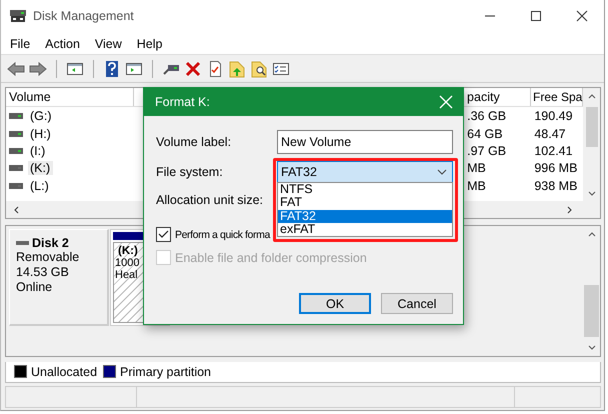  Describe the element at coordinates (335, 303) in the screenshot. I see `dialog-button: OK` at that location.